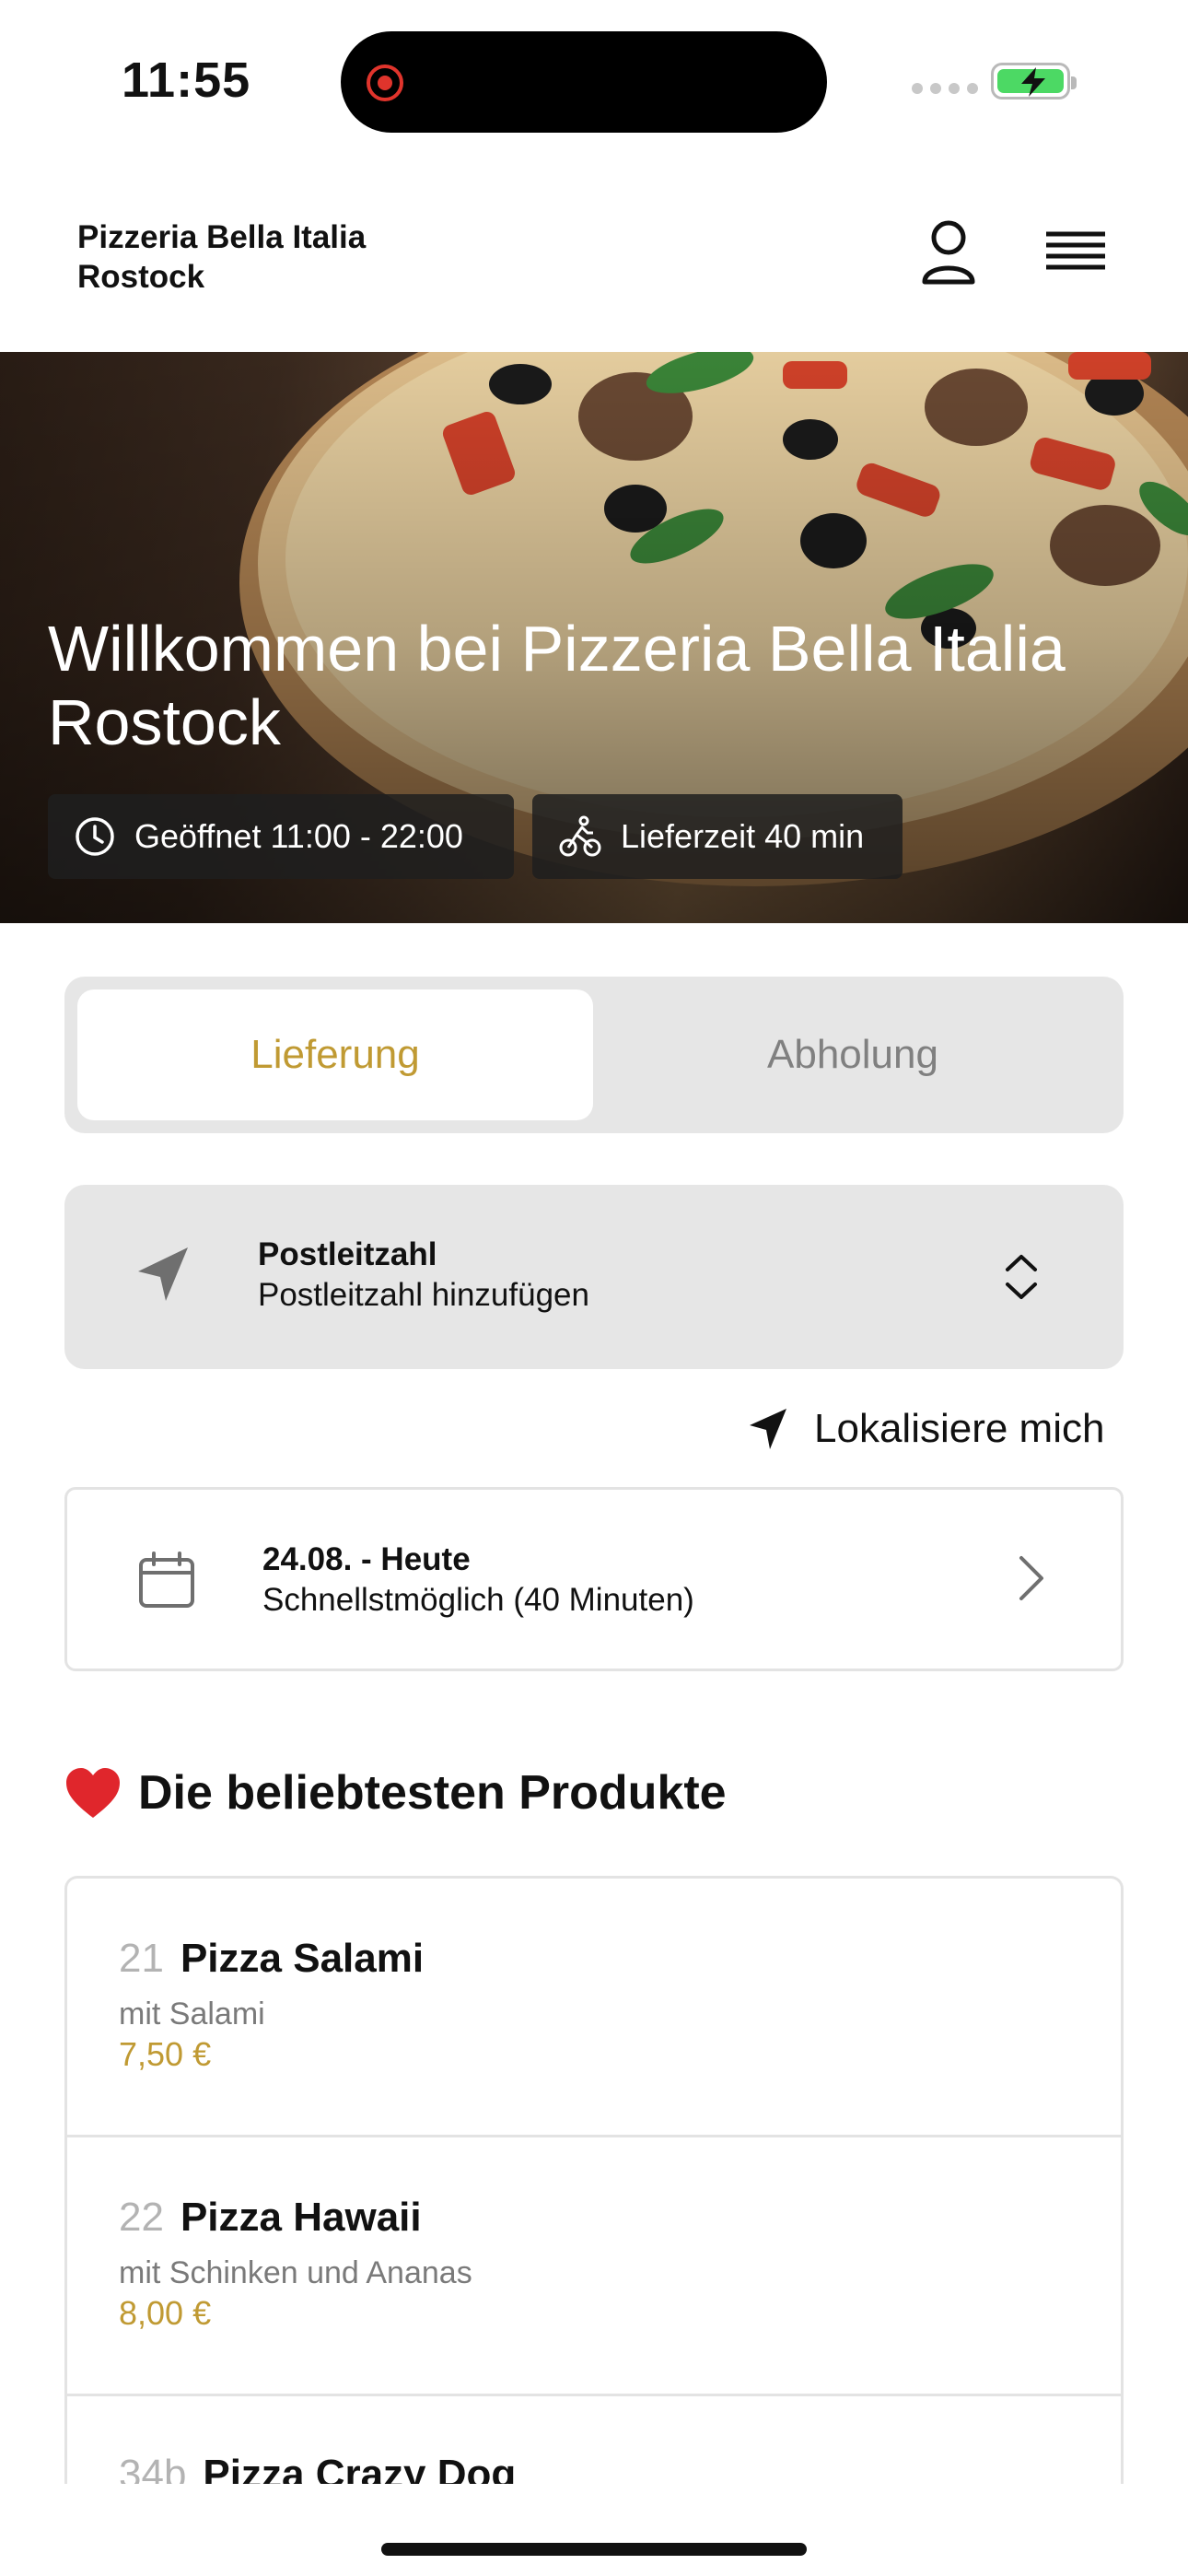 The image size is (1188, 2576). I want to click on status-bar: 11:55, so click(594, 78).